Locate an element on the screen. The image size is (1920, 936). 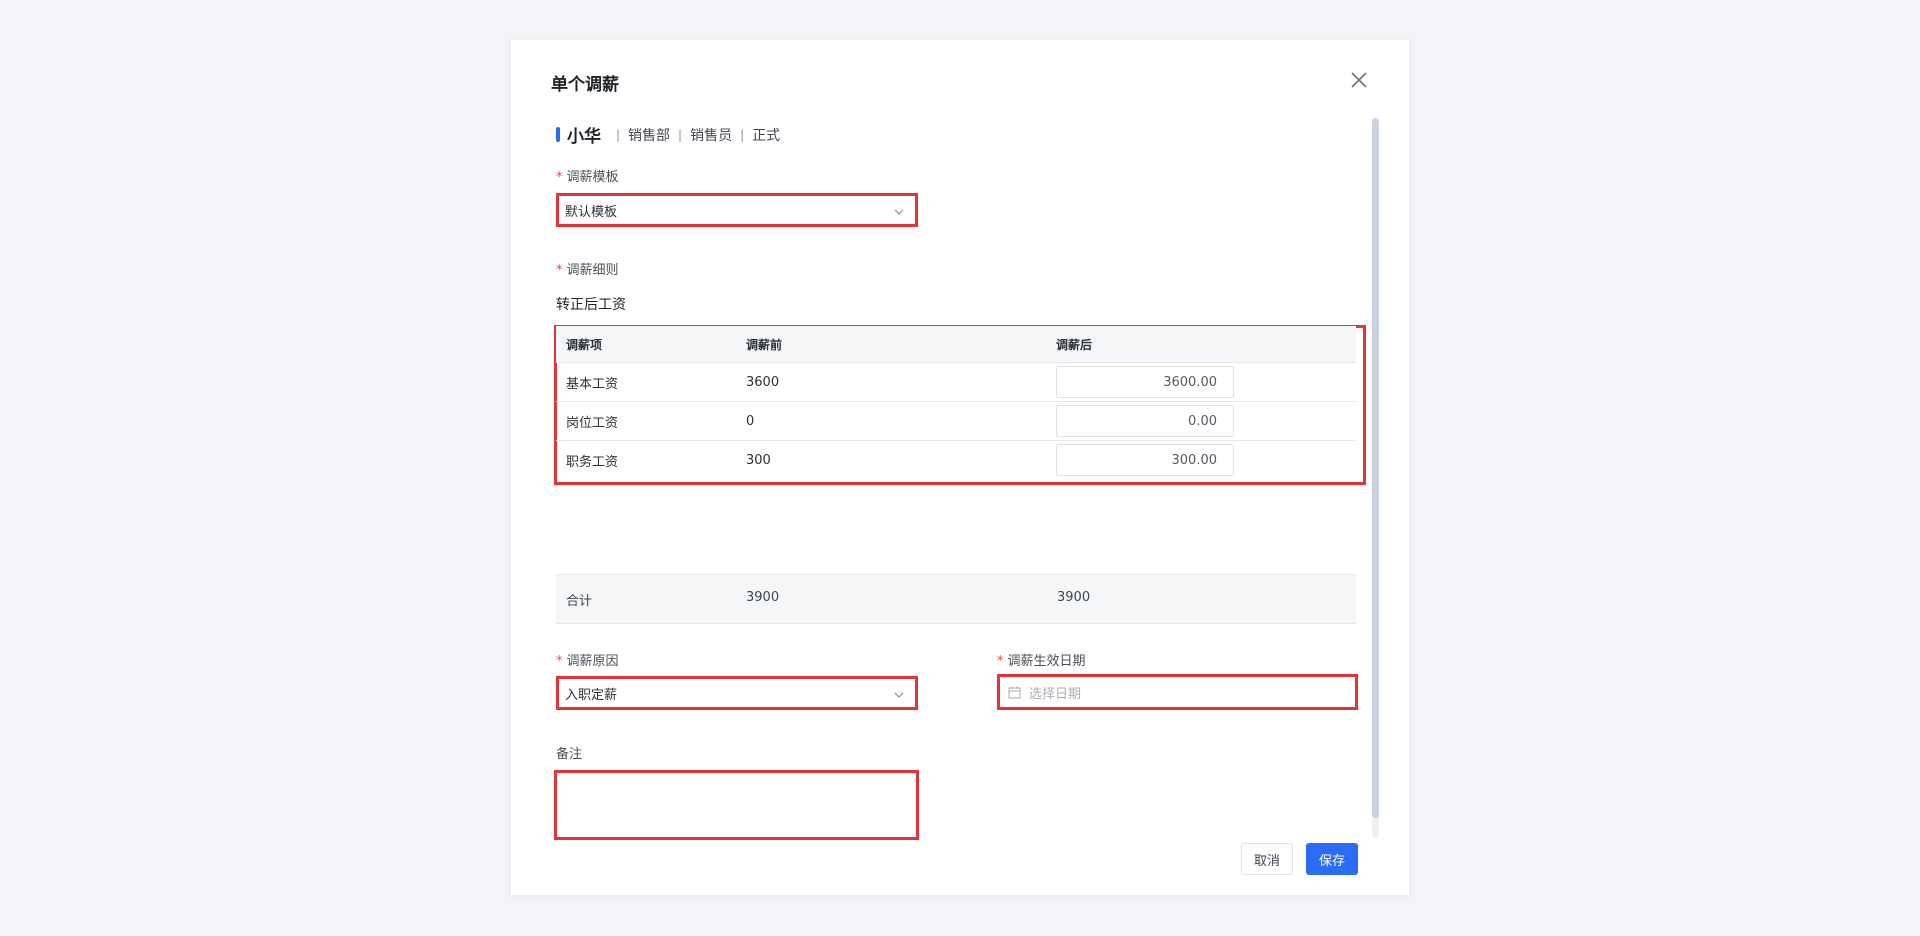
section-title: 转正后工资 is located at coordinates (591, 305).